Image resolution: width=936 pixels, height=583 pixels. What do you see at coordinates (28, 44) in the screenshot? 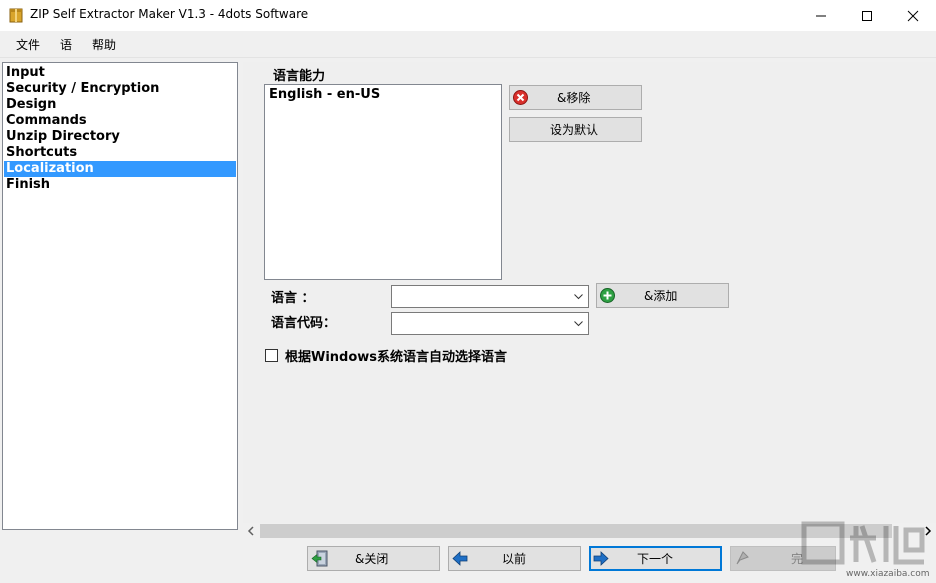
I see `menu-file: 文件` at bounding box center [28, 44].